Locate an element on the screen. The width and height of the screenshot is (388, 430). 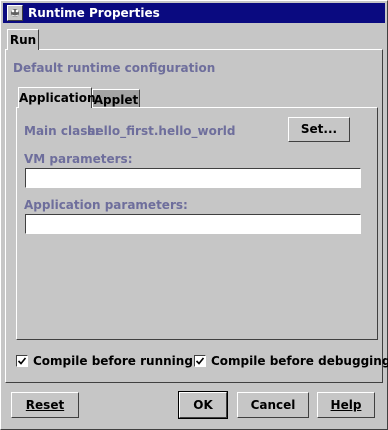
cancel-button-label: Cancel is located at coordinates (273, 405).